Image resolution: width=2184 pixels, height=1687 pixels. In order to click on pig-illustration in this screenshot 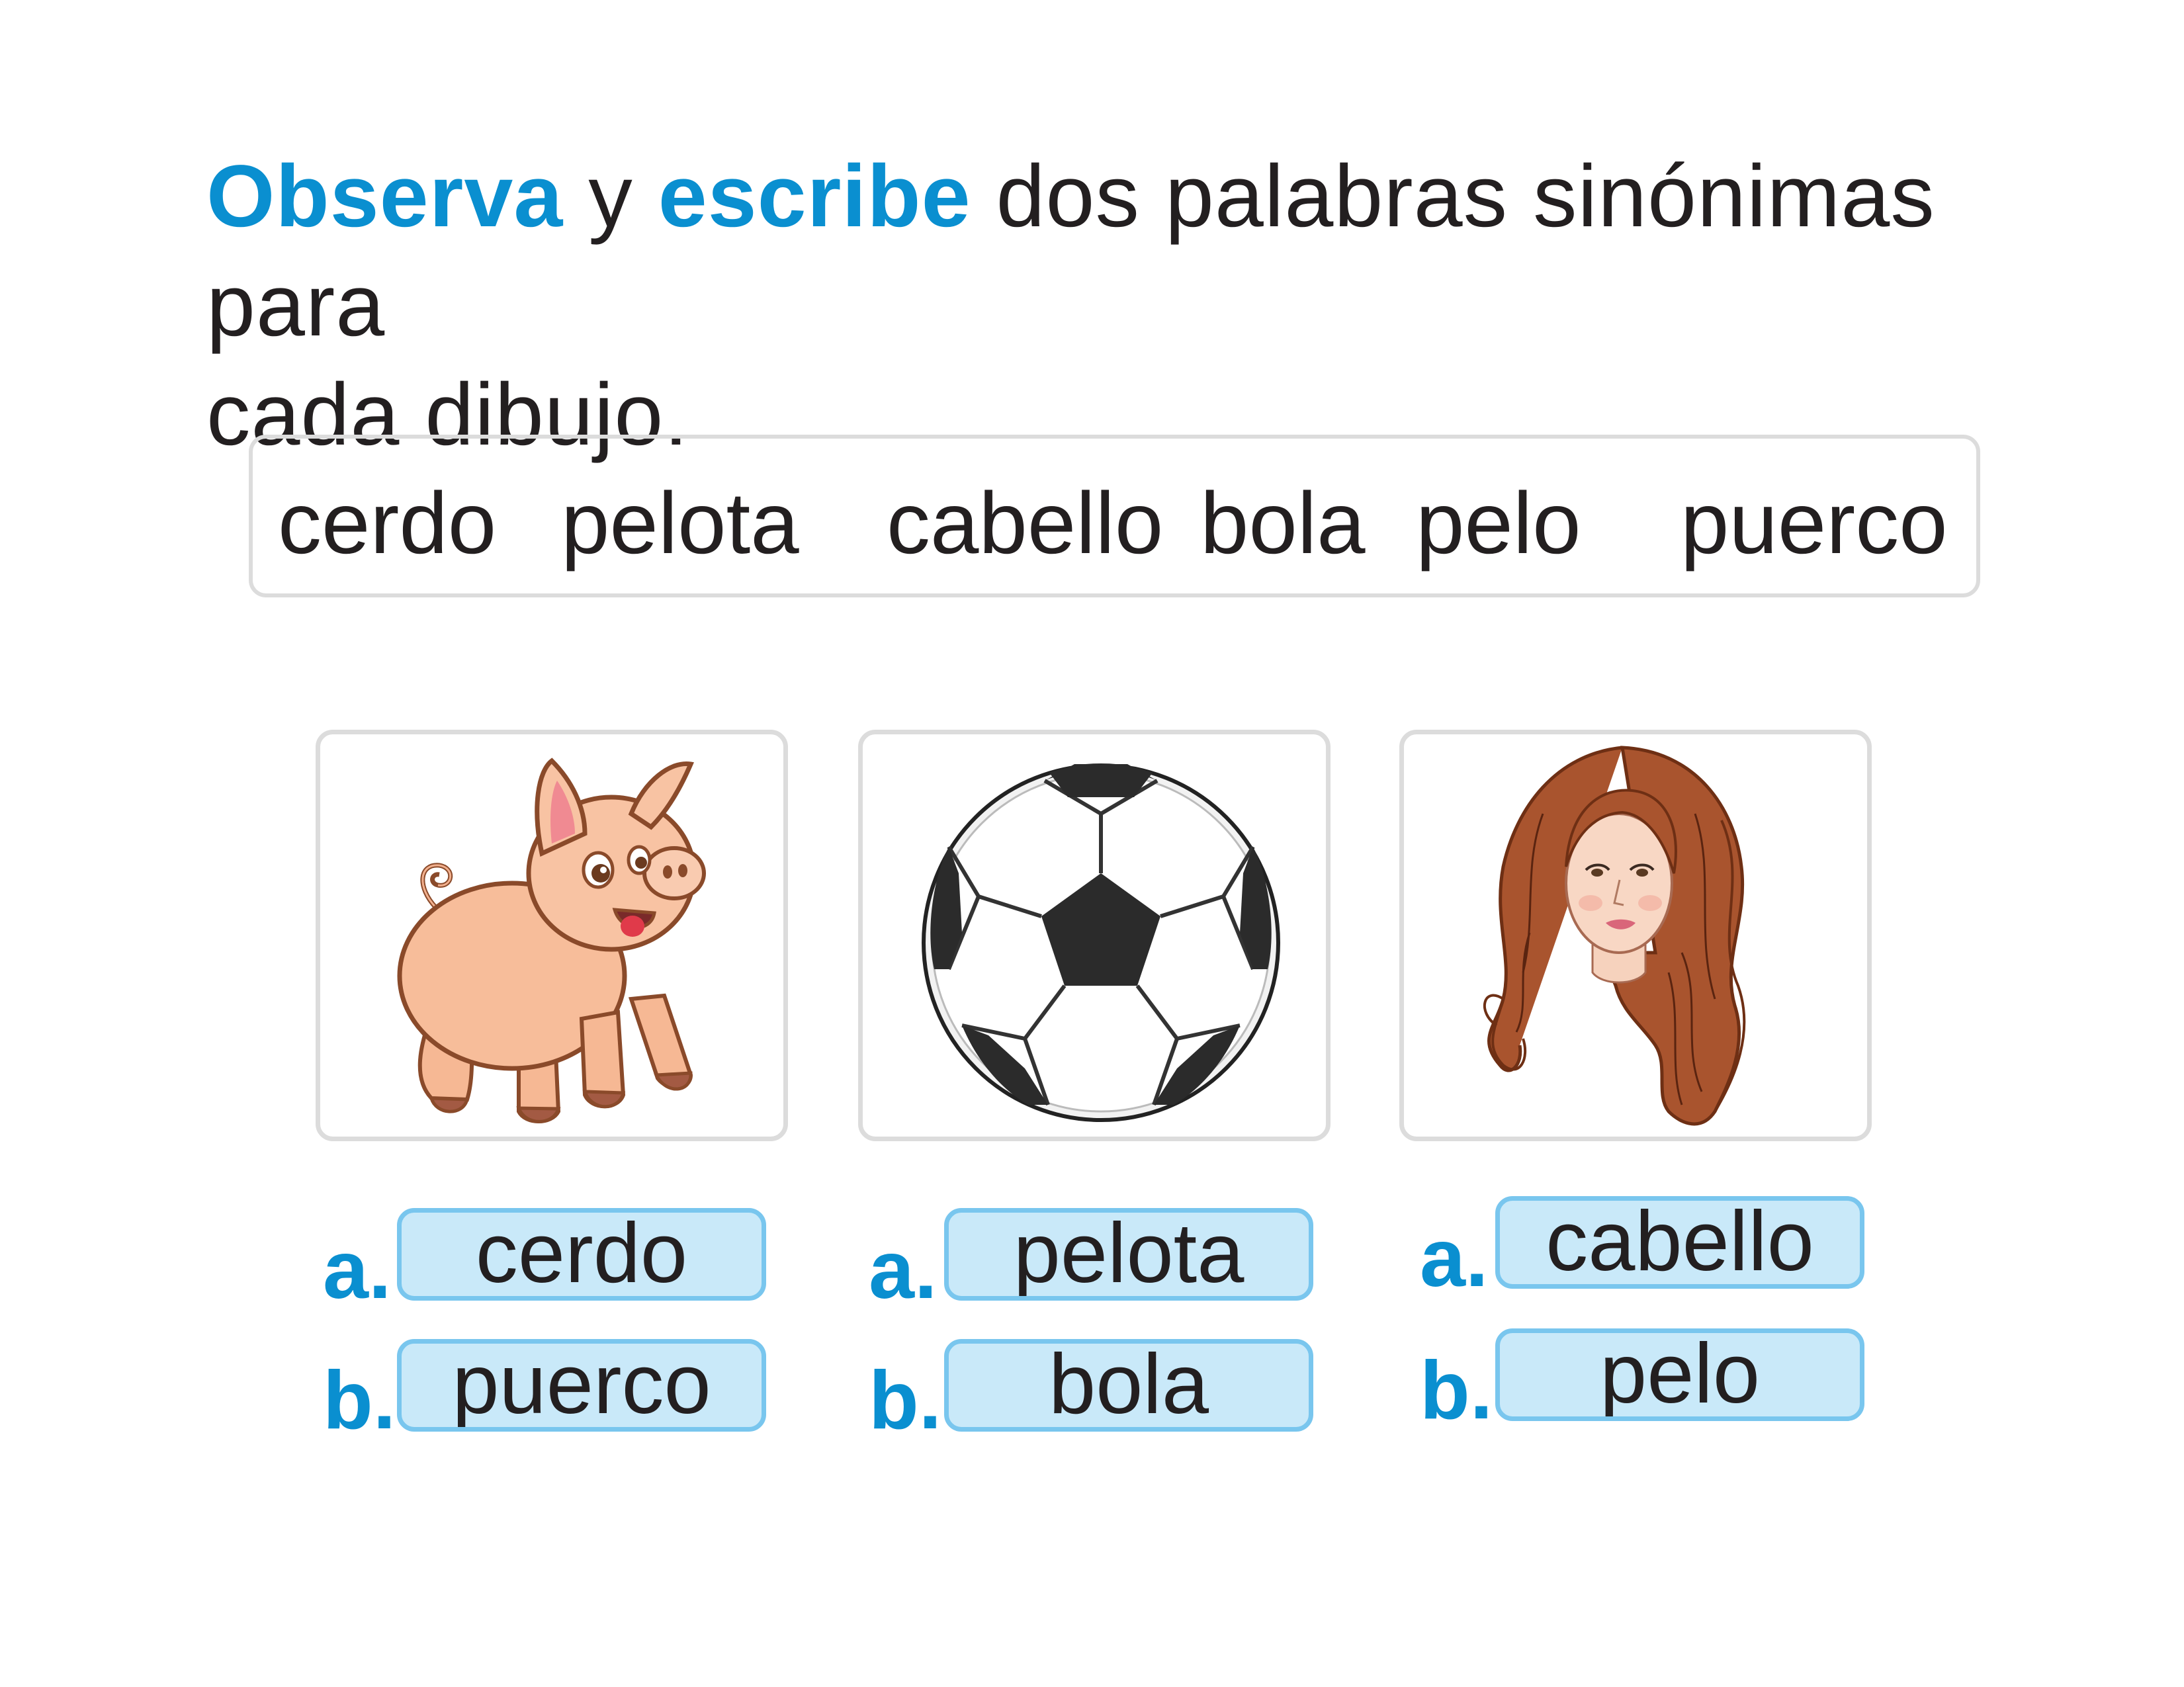, I will do `click(551, 940)`.